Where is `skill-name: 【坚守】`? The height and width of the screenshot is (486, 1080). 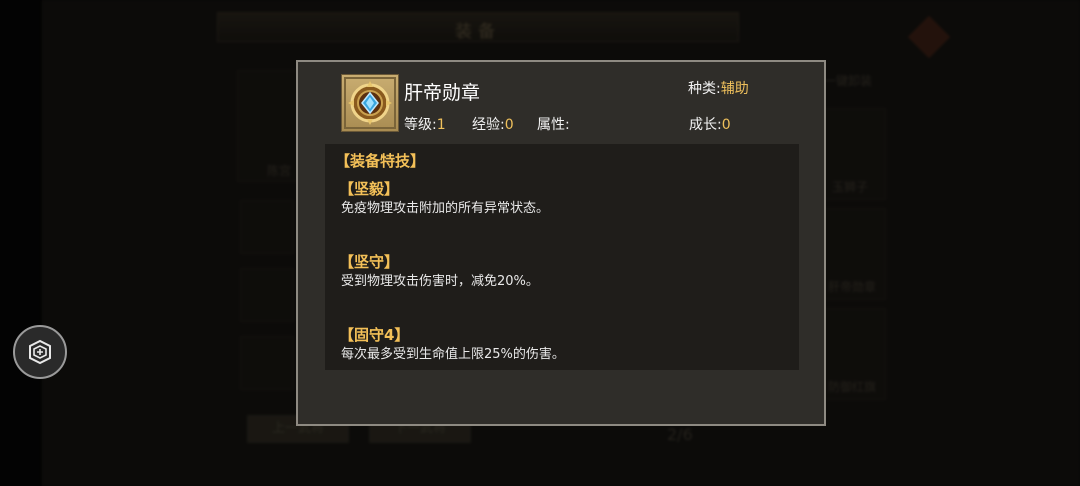
skill-name: 【坚守】 is located at coordinates (369, 262).